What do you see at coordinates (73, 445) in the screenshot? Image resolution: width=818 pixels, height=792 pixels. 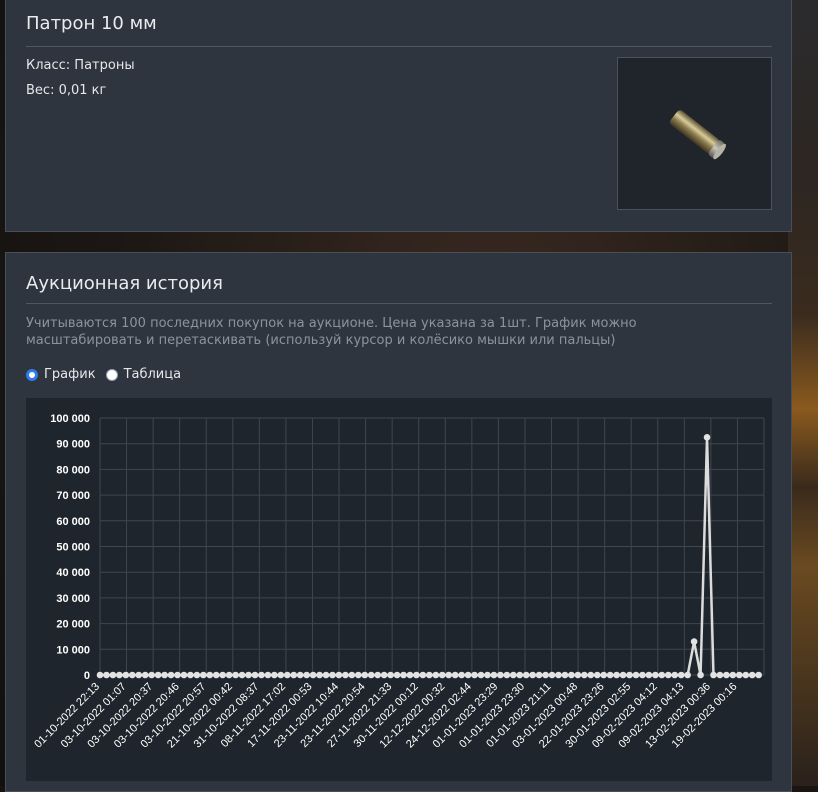 I see `y-tick-label: 90 000` at bounding box center [73, 445].